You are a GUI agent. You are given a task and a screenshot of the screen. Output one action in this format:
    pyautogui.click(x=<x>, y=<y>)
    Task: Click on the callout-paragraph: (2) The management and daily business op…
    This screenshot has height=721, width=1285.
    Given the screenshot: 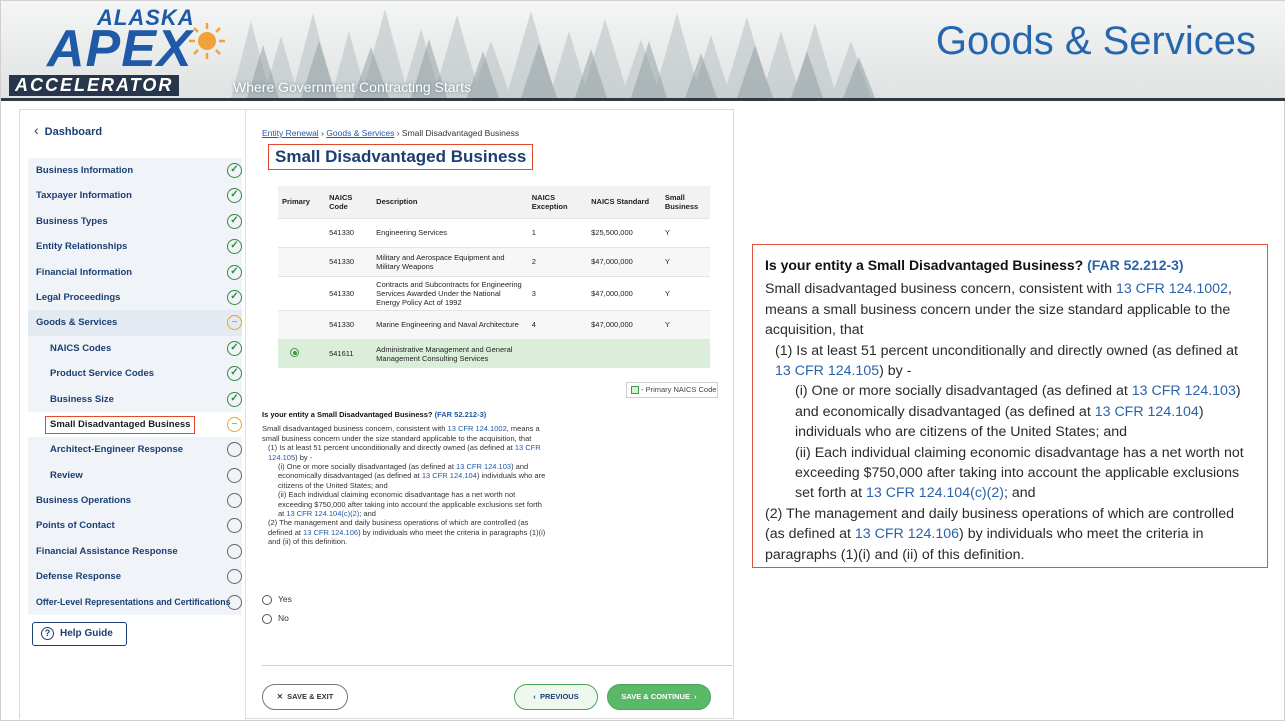 What is the action you would take?
    pyautogui.click(x=1010, y=534)
    